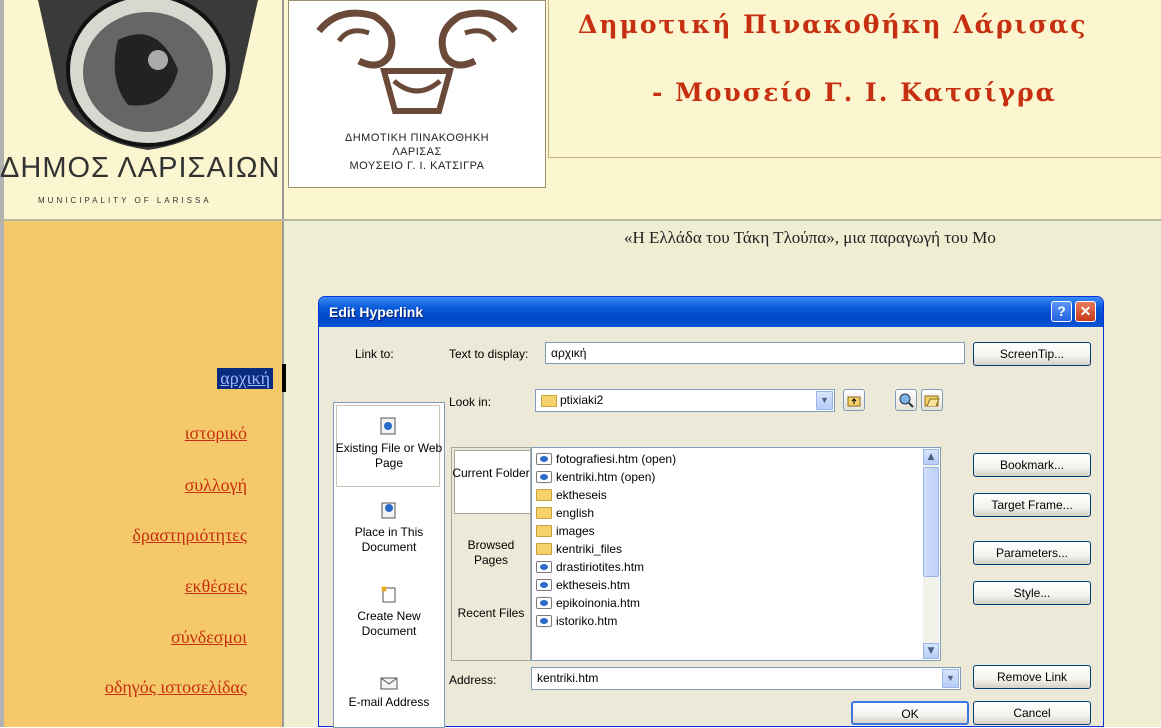 This screenshot has width=1161, height=728. Describe the element at coordinates (389, 623) in the screenshot. I see `link-option-label: Create New Document` at that location.